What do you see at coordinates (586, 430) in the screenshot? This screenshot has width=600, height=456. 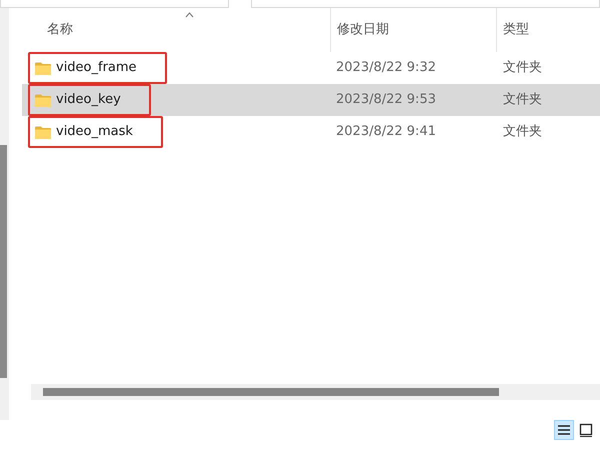 I see `square-icon` at bounding box center [586, 430].